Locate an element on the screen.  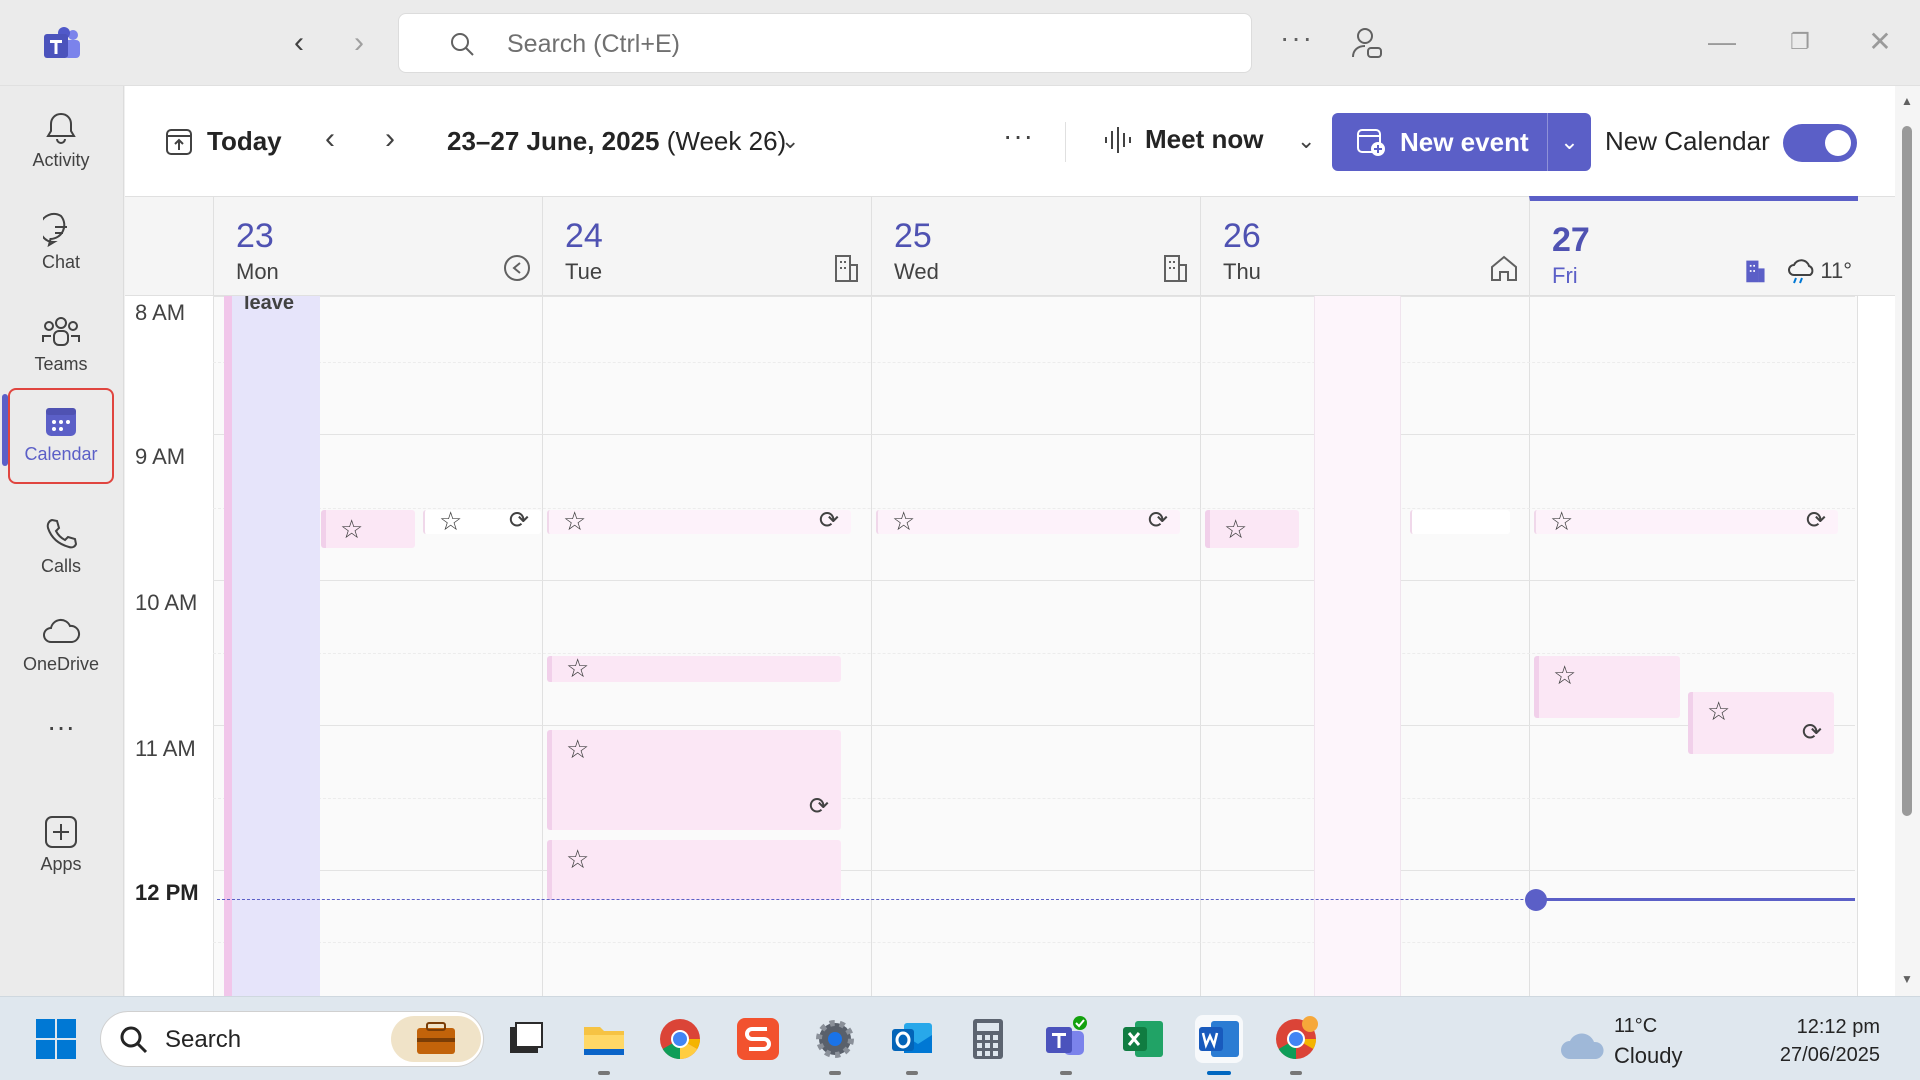
taskbar-weather: 11°C Cloudy is located at coordinates (1664, 1043).